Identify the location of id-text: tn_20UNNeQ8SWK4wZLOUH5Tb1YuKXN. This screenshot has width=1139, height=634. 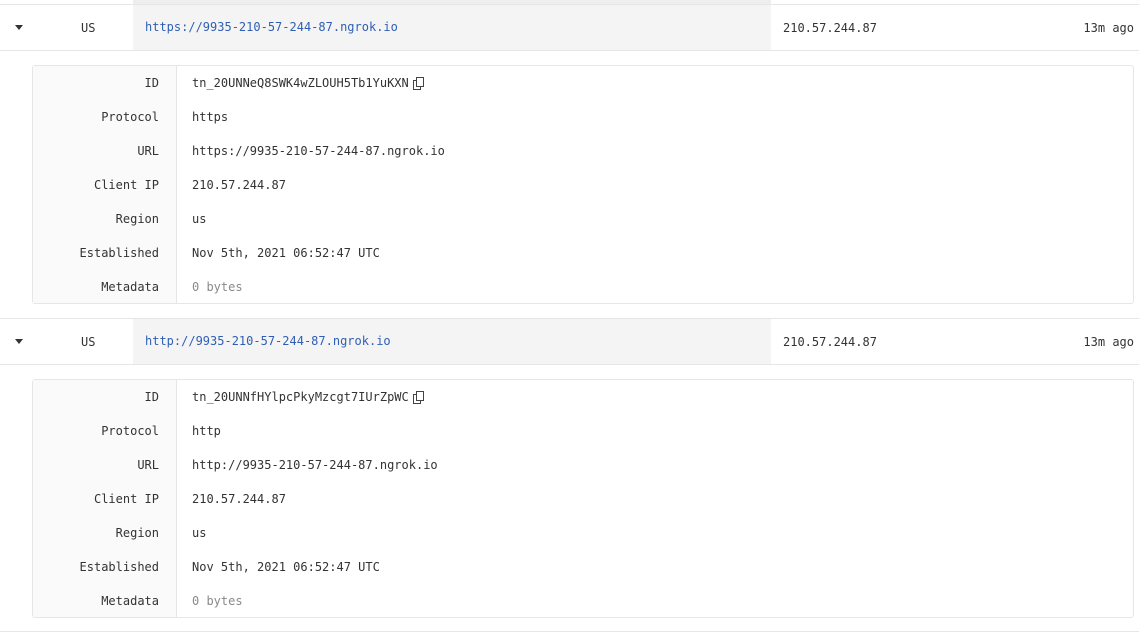
(300, 83).